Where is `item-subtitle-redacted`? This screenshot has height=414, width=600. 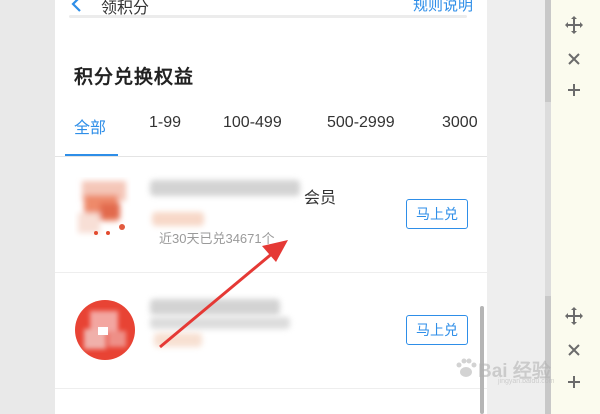 item-subtitle-redacted is located at coordinates (220, 323).